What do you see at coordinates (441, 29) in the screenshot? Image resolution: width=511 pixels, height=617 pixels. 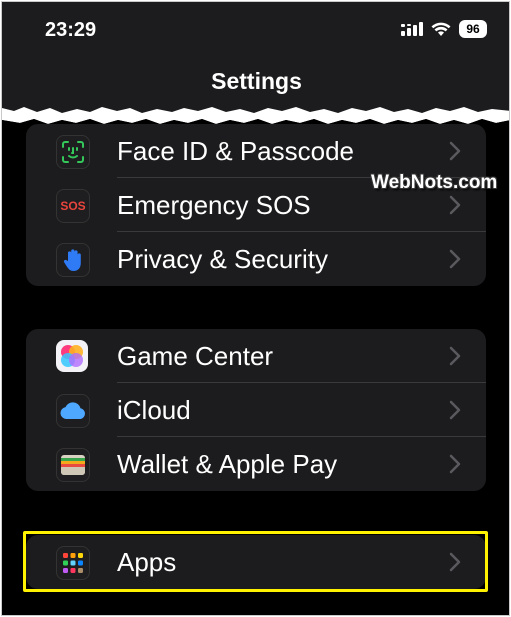 I see `wifi-icon` at bounding box center [441, 29].